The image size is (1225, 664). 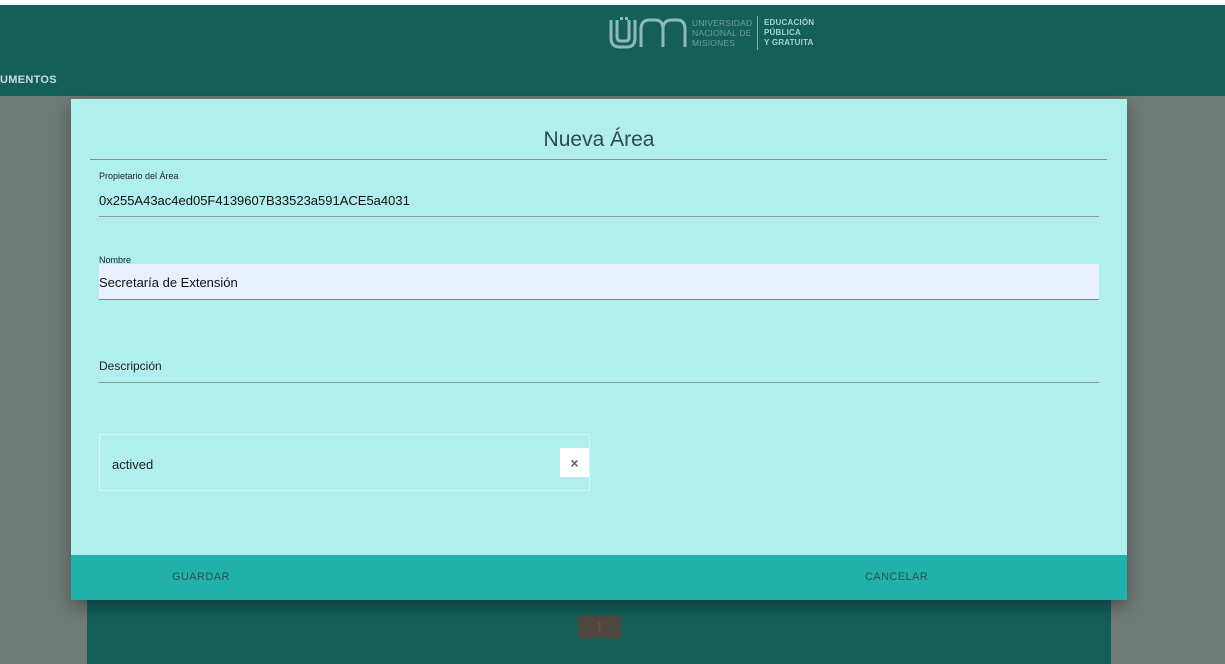 I want to click on slogan-line: Y GRATUITA, so click(x=789, y=42).